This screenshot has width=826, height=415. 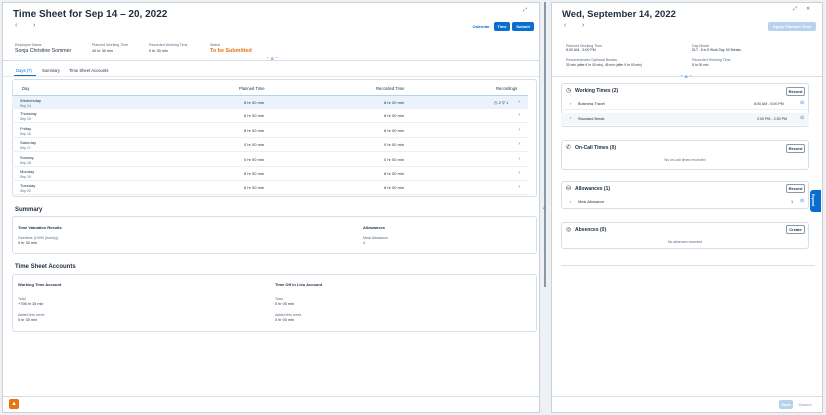 I want to click on planned-value: 8:00 AM - 5:00 PM, so click(x=581, y=50).